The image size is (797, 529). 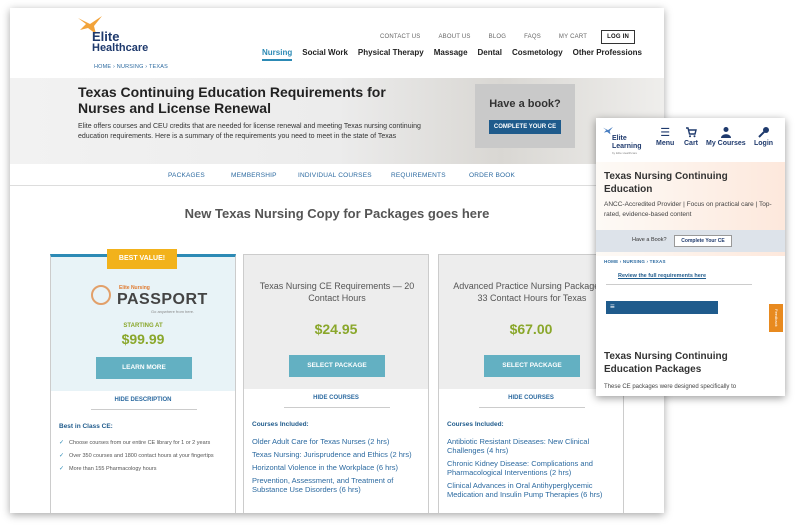 I want to click on best-value-ribbon: BEST VALUE!, so click(x=142, y=259).